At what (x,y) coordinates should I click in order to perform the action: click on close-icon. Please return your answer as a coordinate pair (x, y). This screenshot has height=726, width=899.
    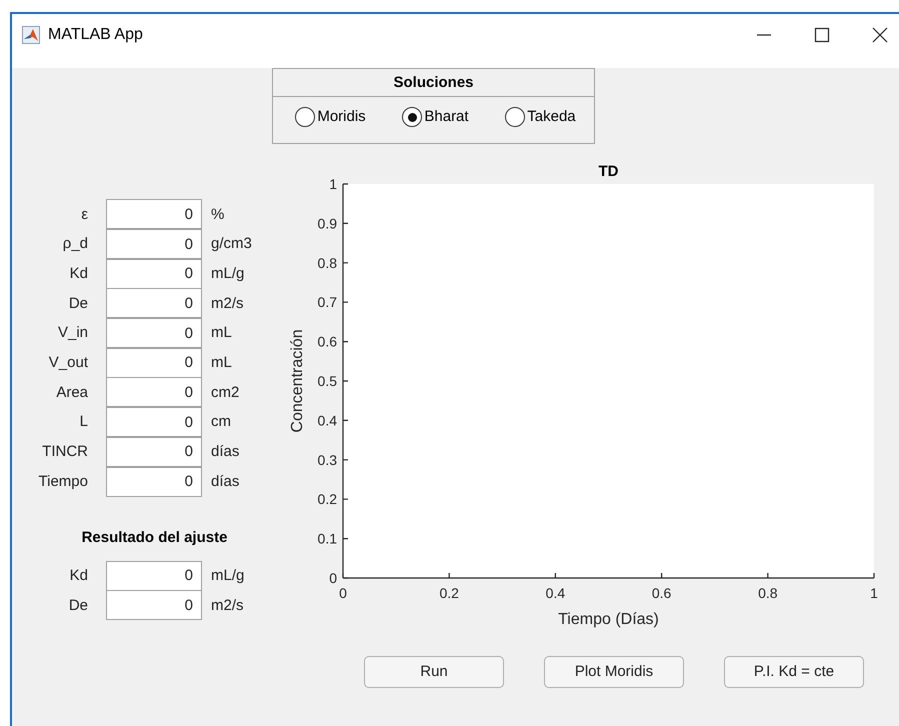
    Looking at the image, I should click on (880, 35).